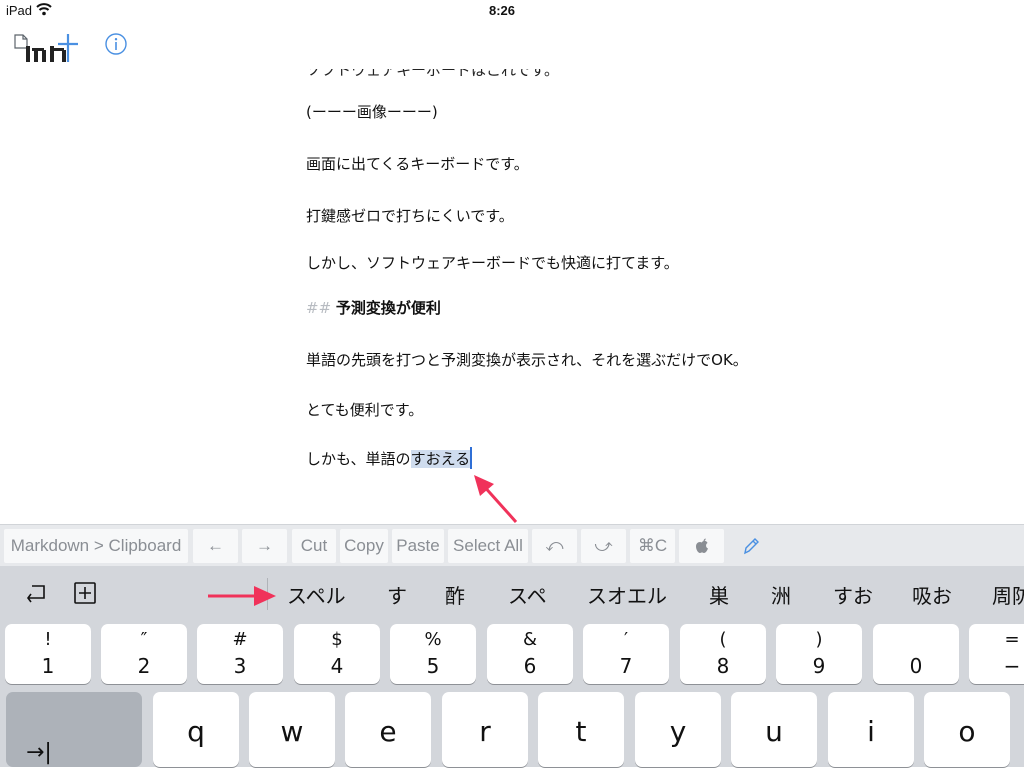 The width and height of the screenshot is (1024, 772). I want to click on key-4: $4, so click(337, 654).